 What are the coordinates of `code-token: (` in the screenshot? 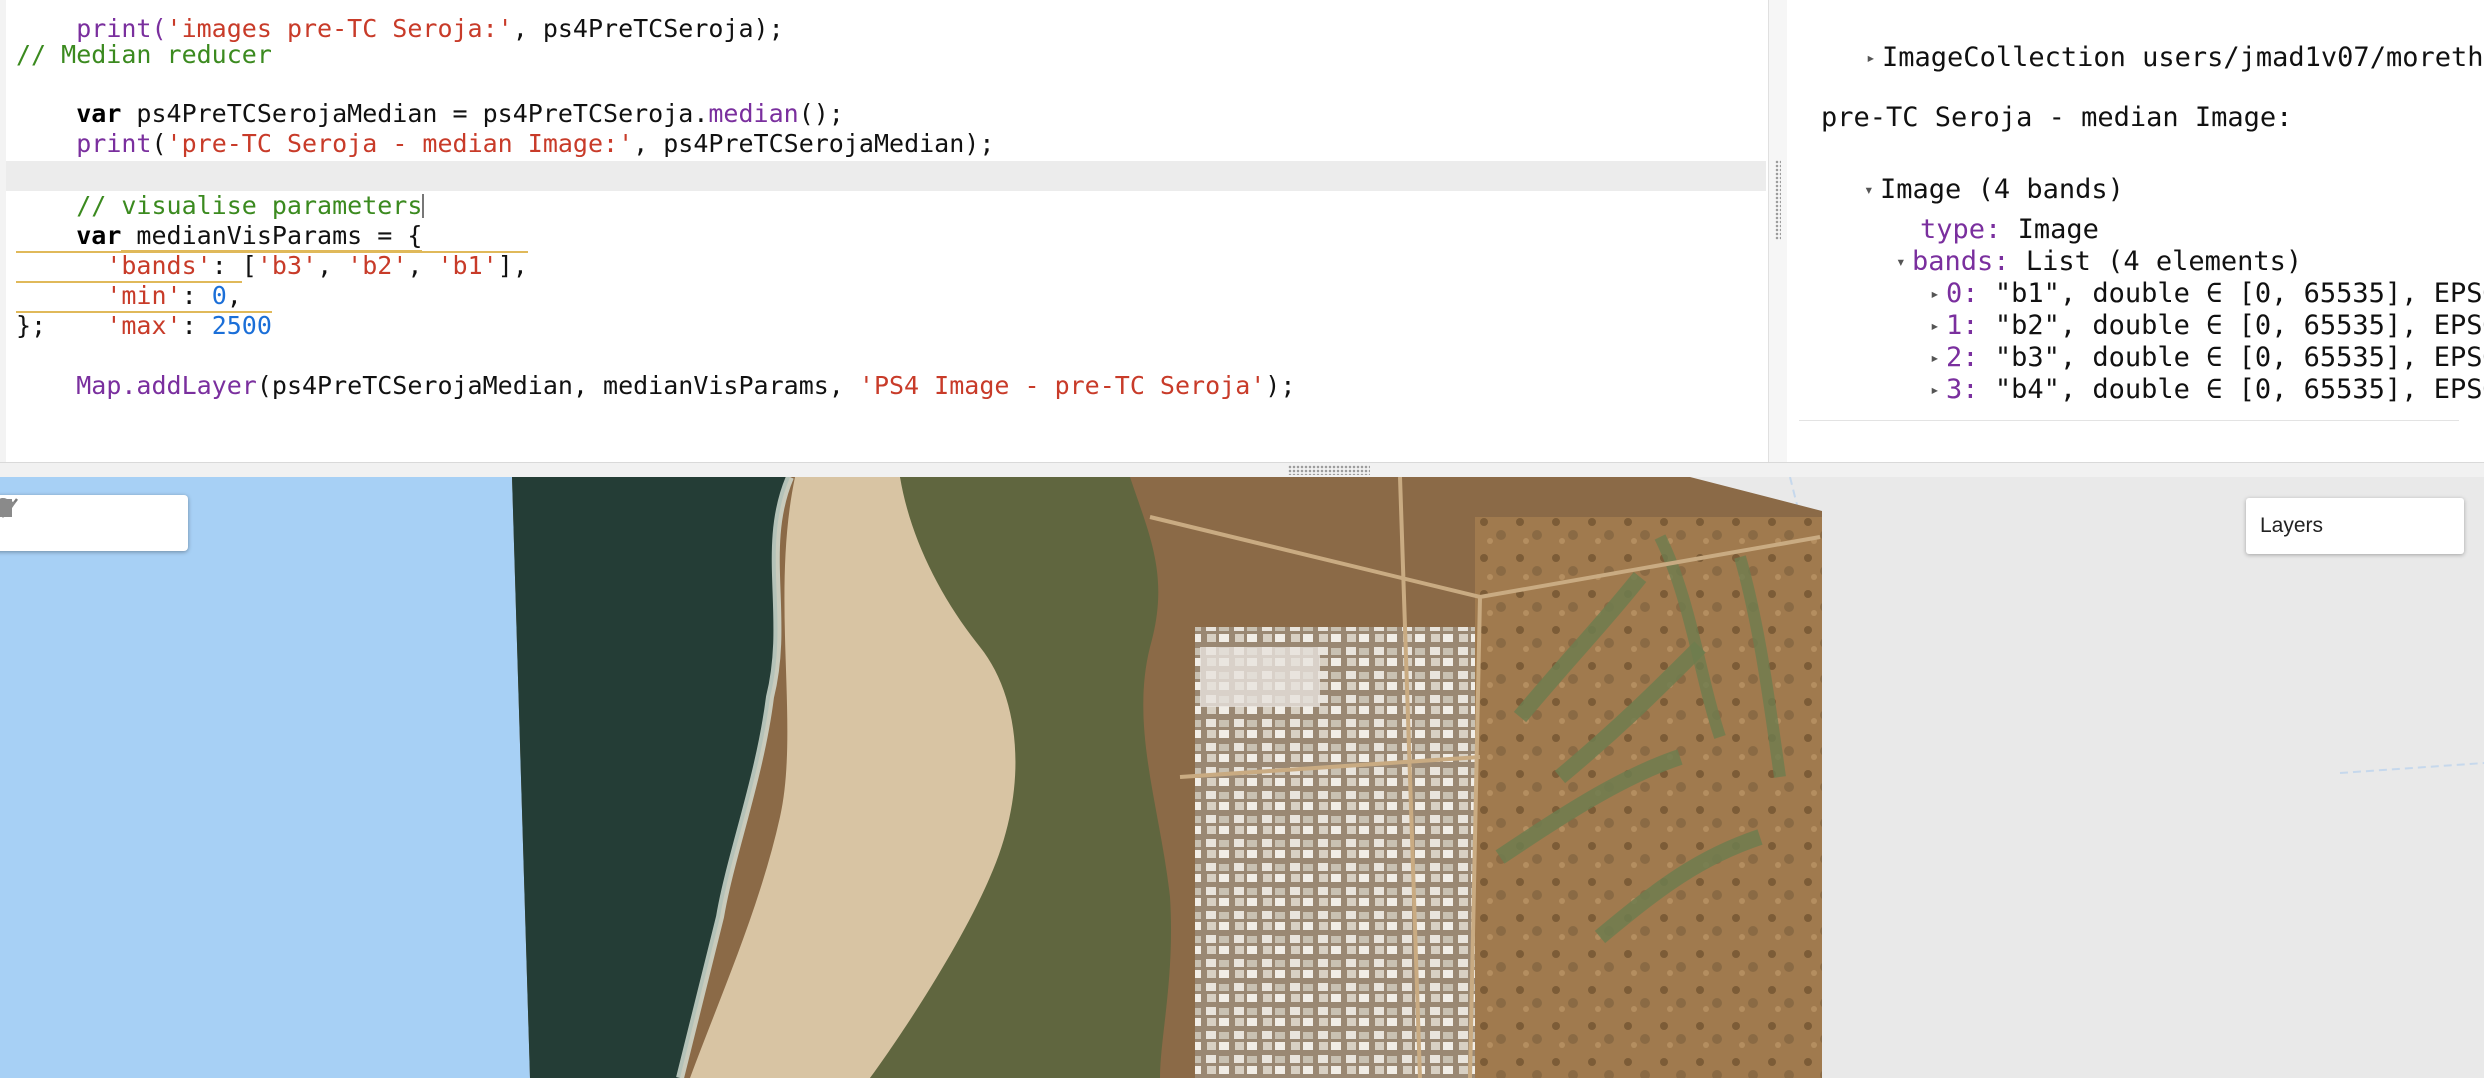 It's located at (159, 143).